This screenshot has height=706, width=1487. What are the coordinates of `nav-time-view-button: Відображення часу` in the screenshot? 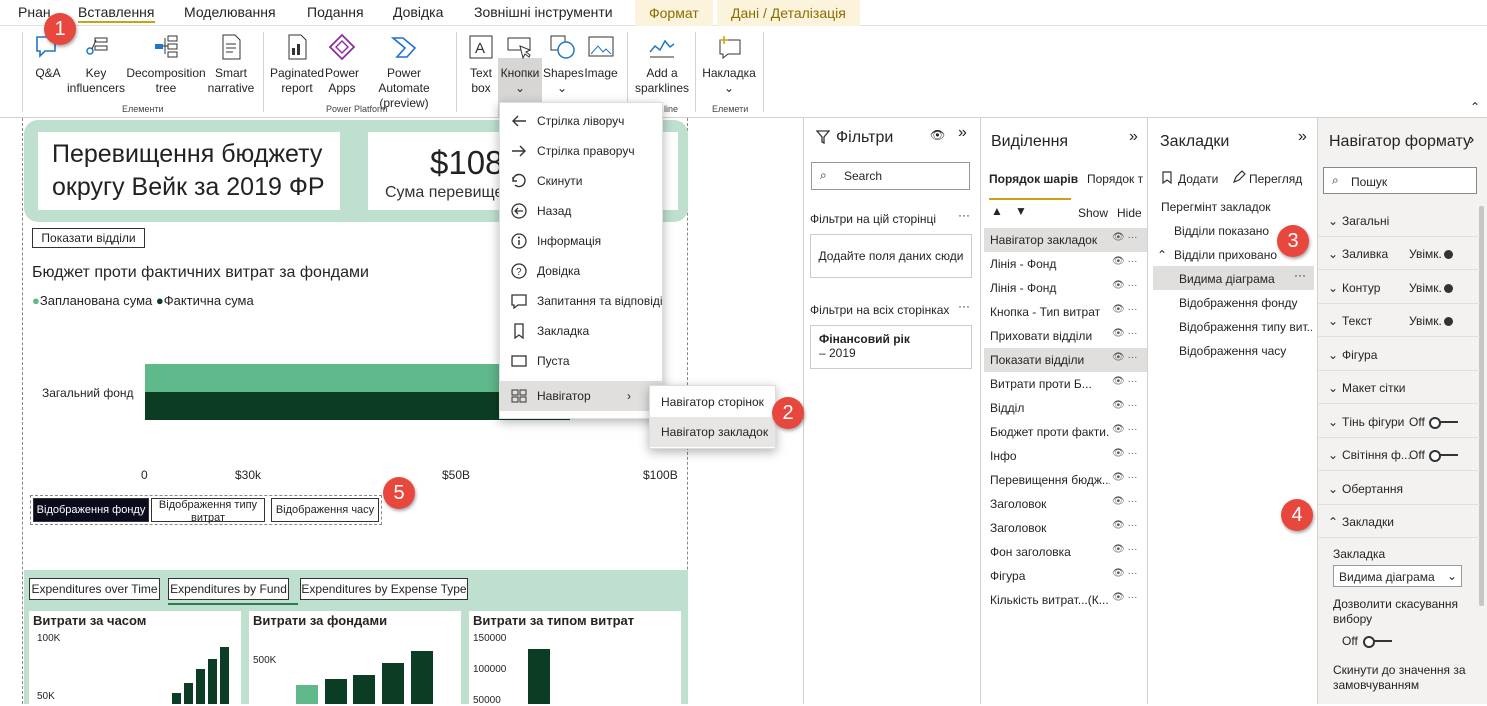 It's located at (325, 510).